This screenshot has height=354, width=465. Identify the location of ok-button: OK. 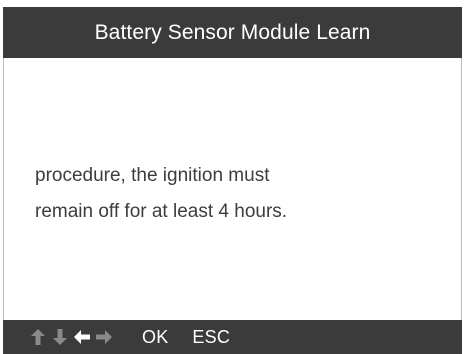
(155, 337).